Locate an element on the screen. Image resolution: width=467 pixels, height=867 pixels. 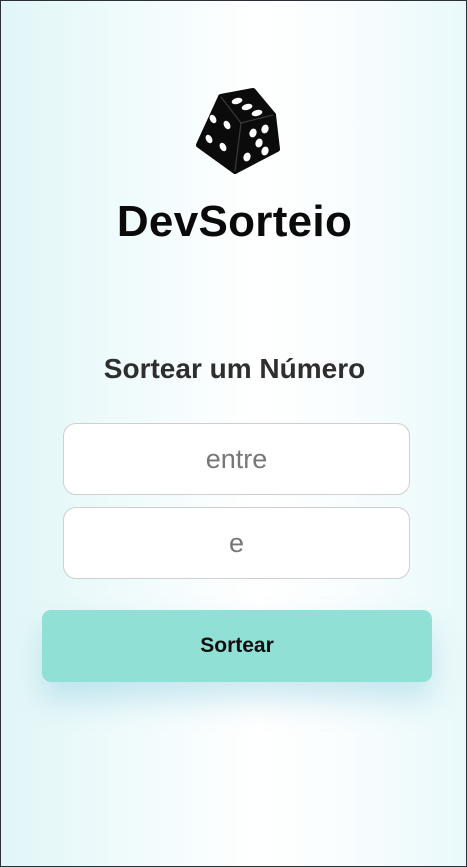
section-title: Sortear um Número is located at coordinates (234, 368).